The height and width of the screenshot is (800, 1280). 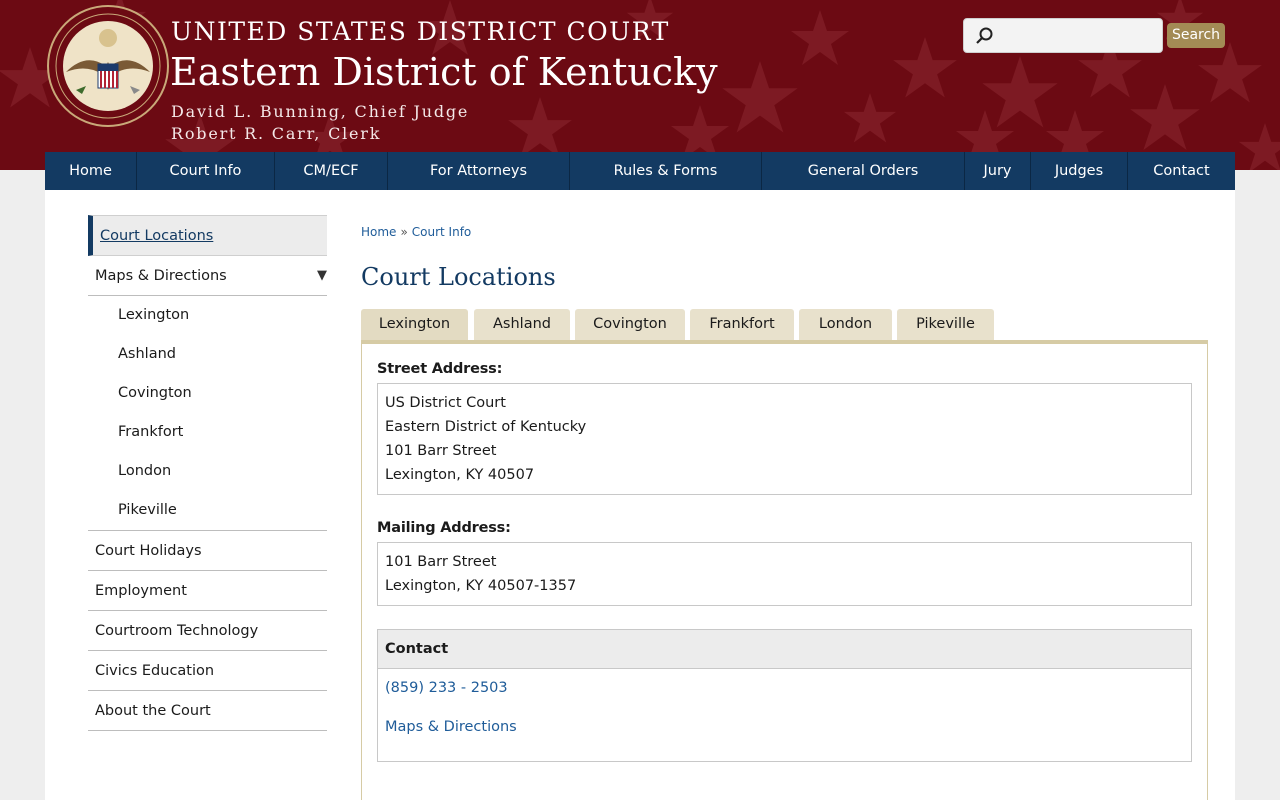 I want to click on sidebar-subitem-london: London, so click(x=207, y=471).